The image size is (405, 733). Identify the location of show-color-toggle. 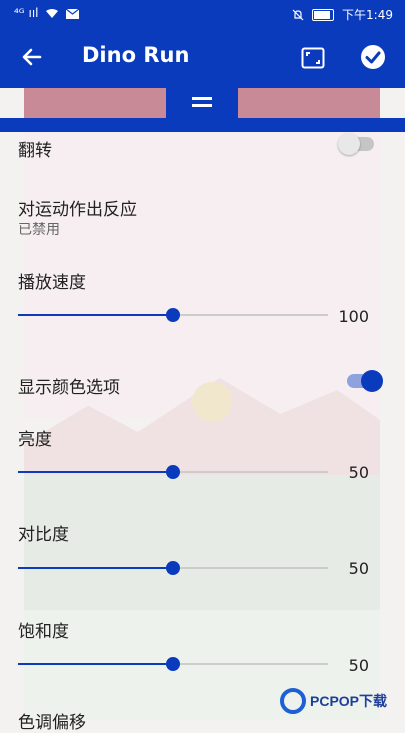
(365, 381).